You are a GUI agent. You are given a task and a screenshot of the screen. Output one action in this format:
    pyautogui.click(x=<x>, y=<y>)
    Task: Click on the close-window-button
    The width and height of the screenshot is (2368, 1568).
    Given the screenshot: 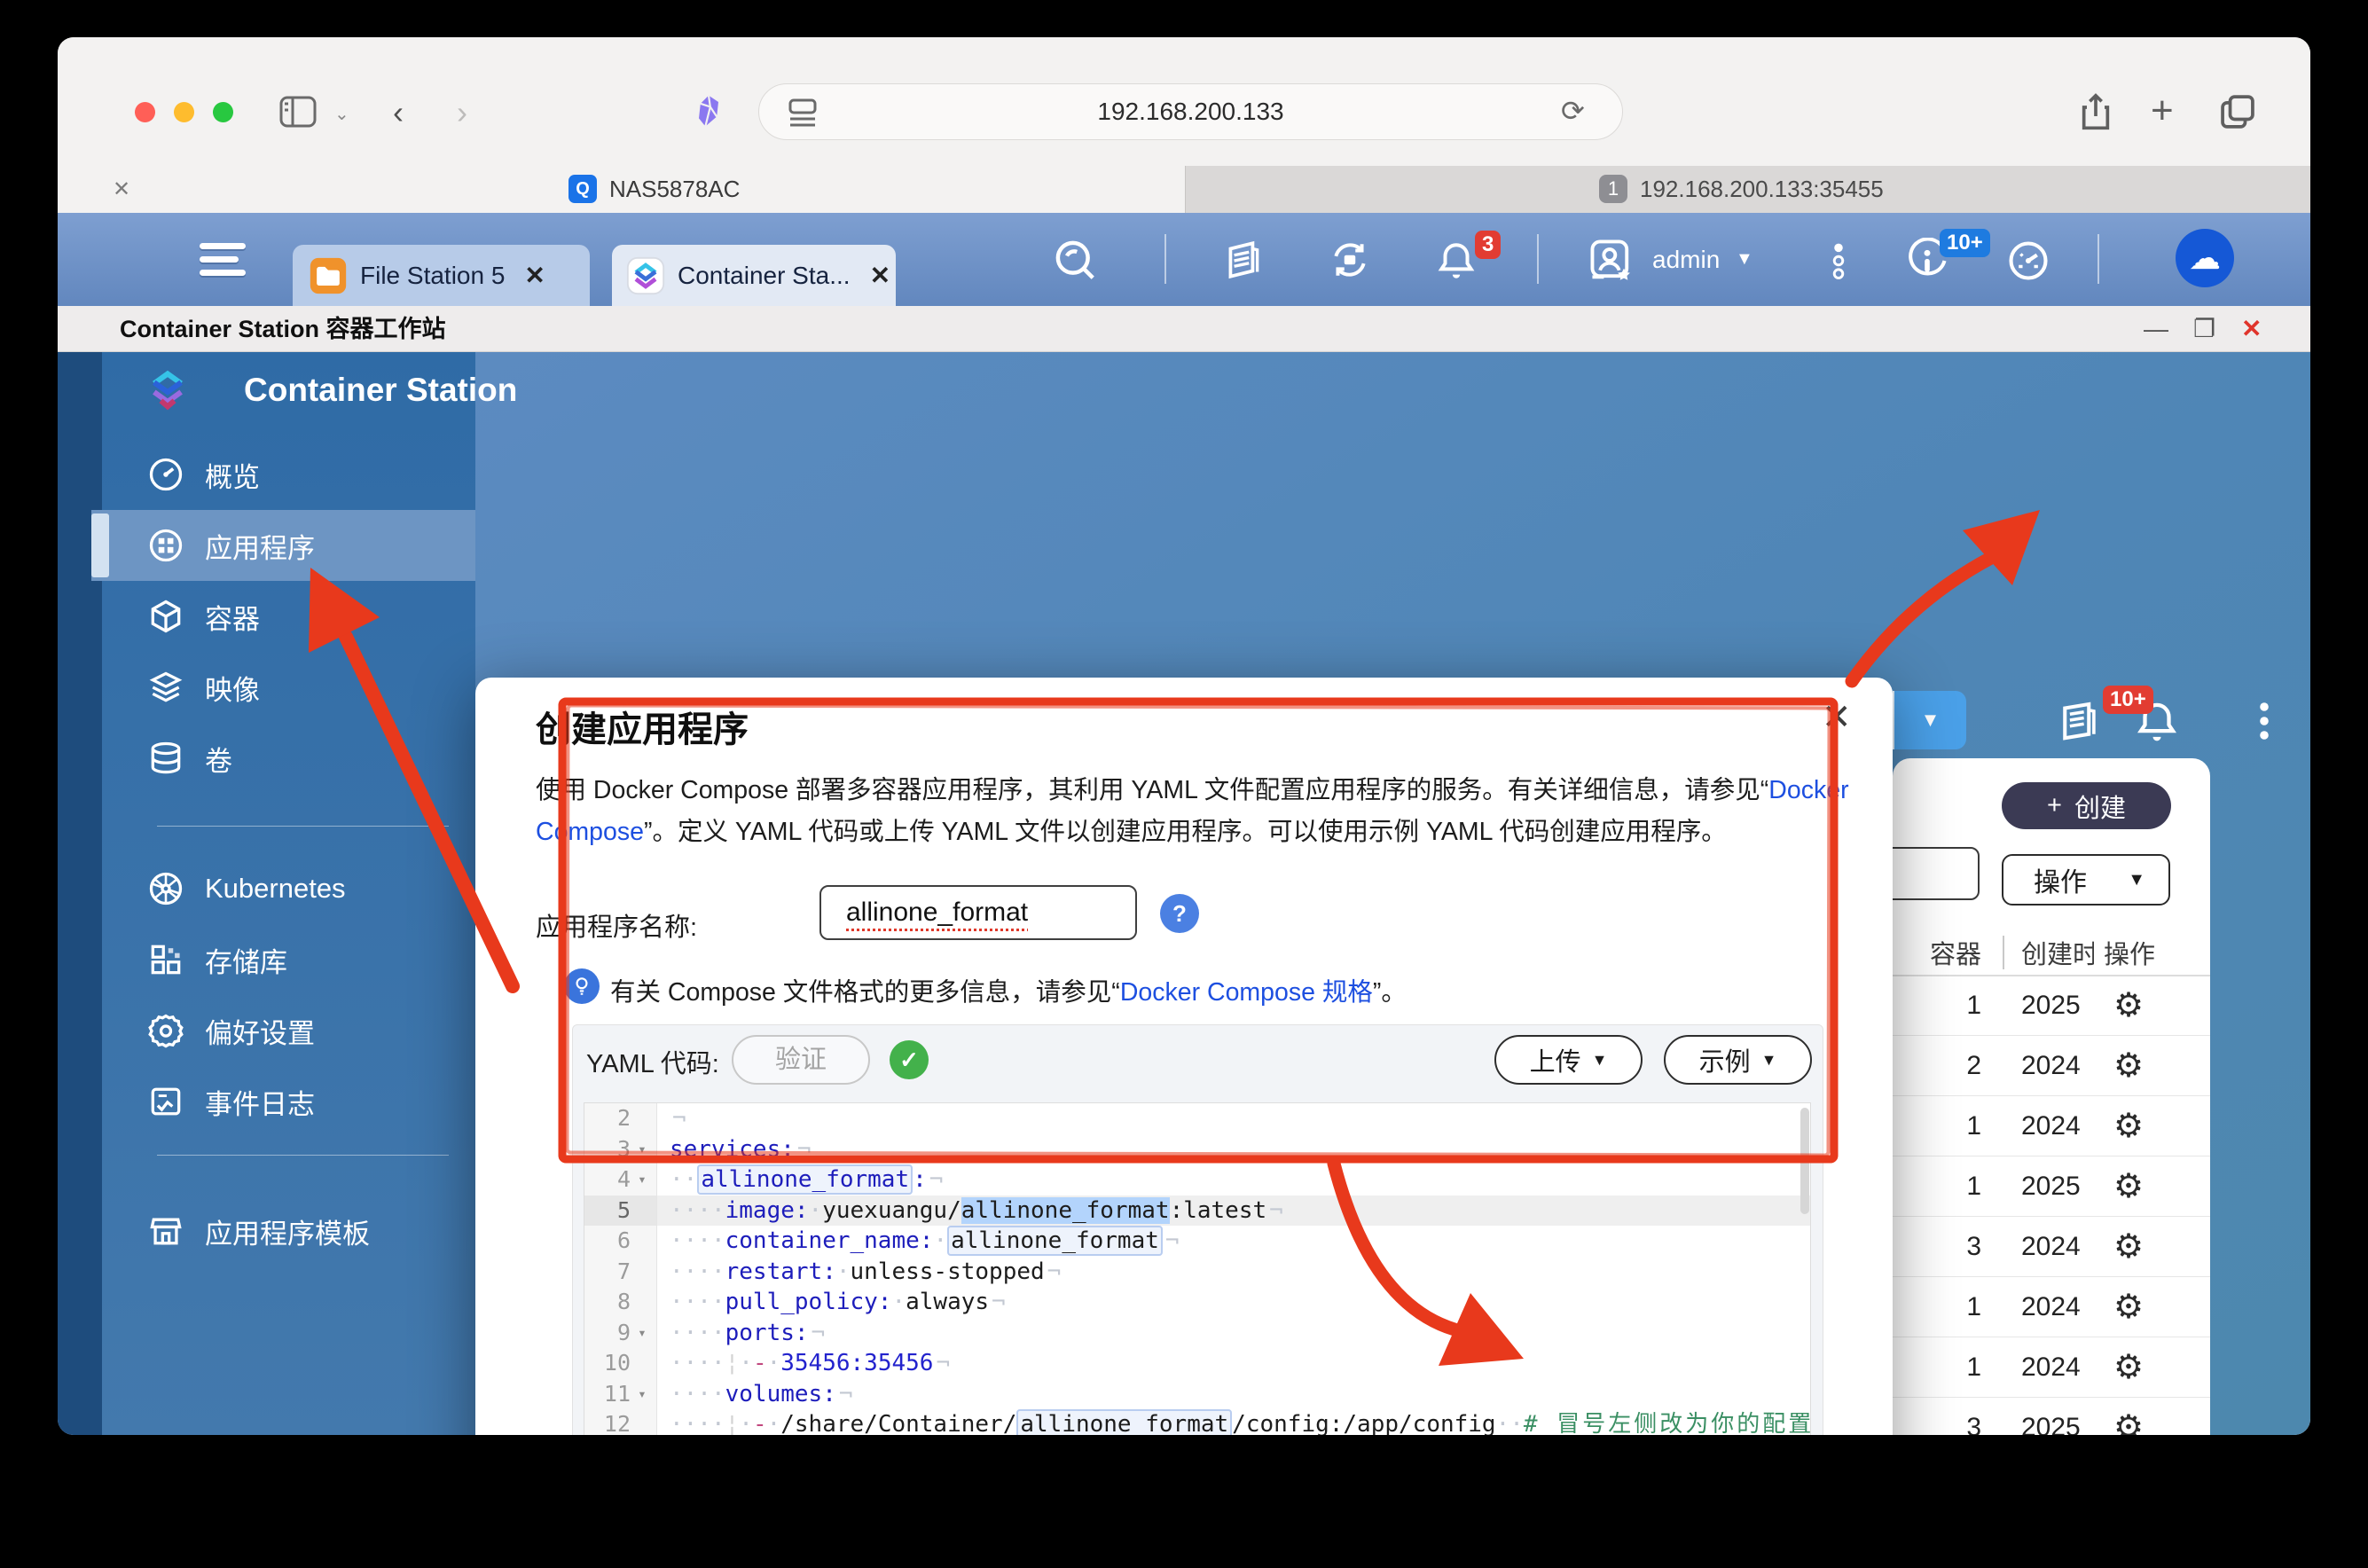 What is the action you would take?
    pyautogui.click(x=145, y=112)
    